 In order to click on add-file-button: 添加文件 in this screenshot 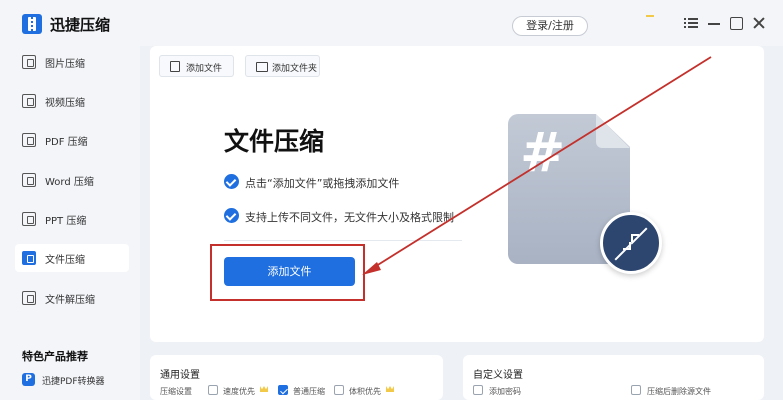, I will do `click(289, 271)`.